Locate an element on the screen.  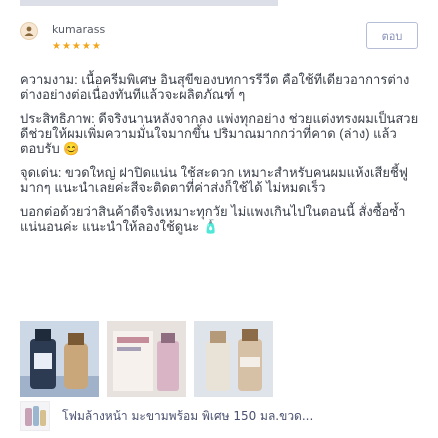
product-box-photo-icon is located at coordinates (146, 359).